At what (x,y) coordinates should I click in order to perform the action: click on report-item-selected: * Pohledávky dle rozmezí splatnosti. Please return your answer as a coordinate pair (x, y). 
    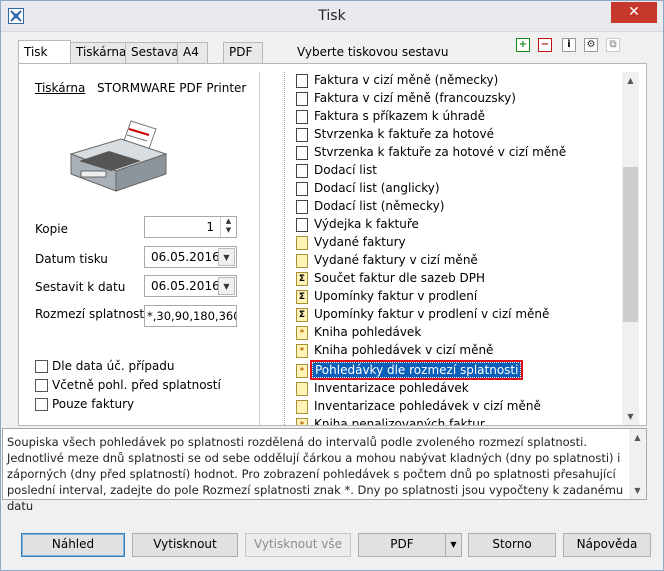
    Looking at the image, I should click on (450, 370).